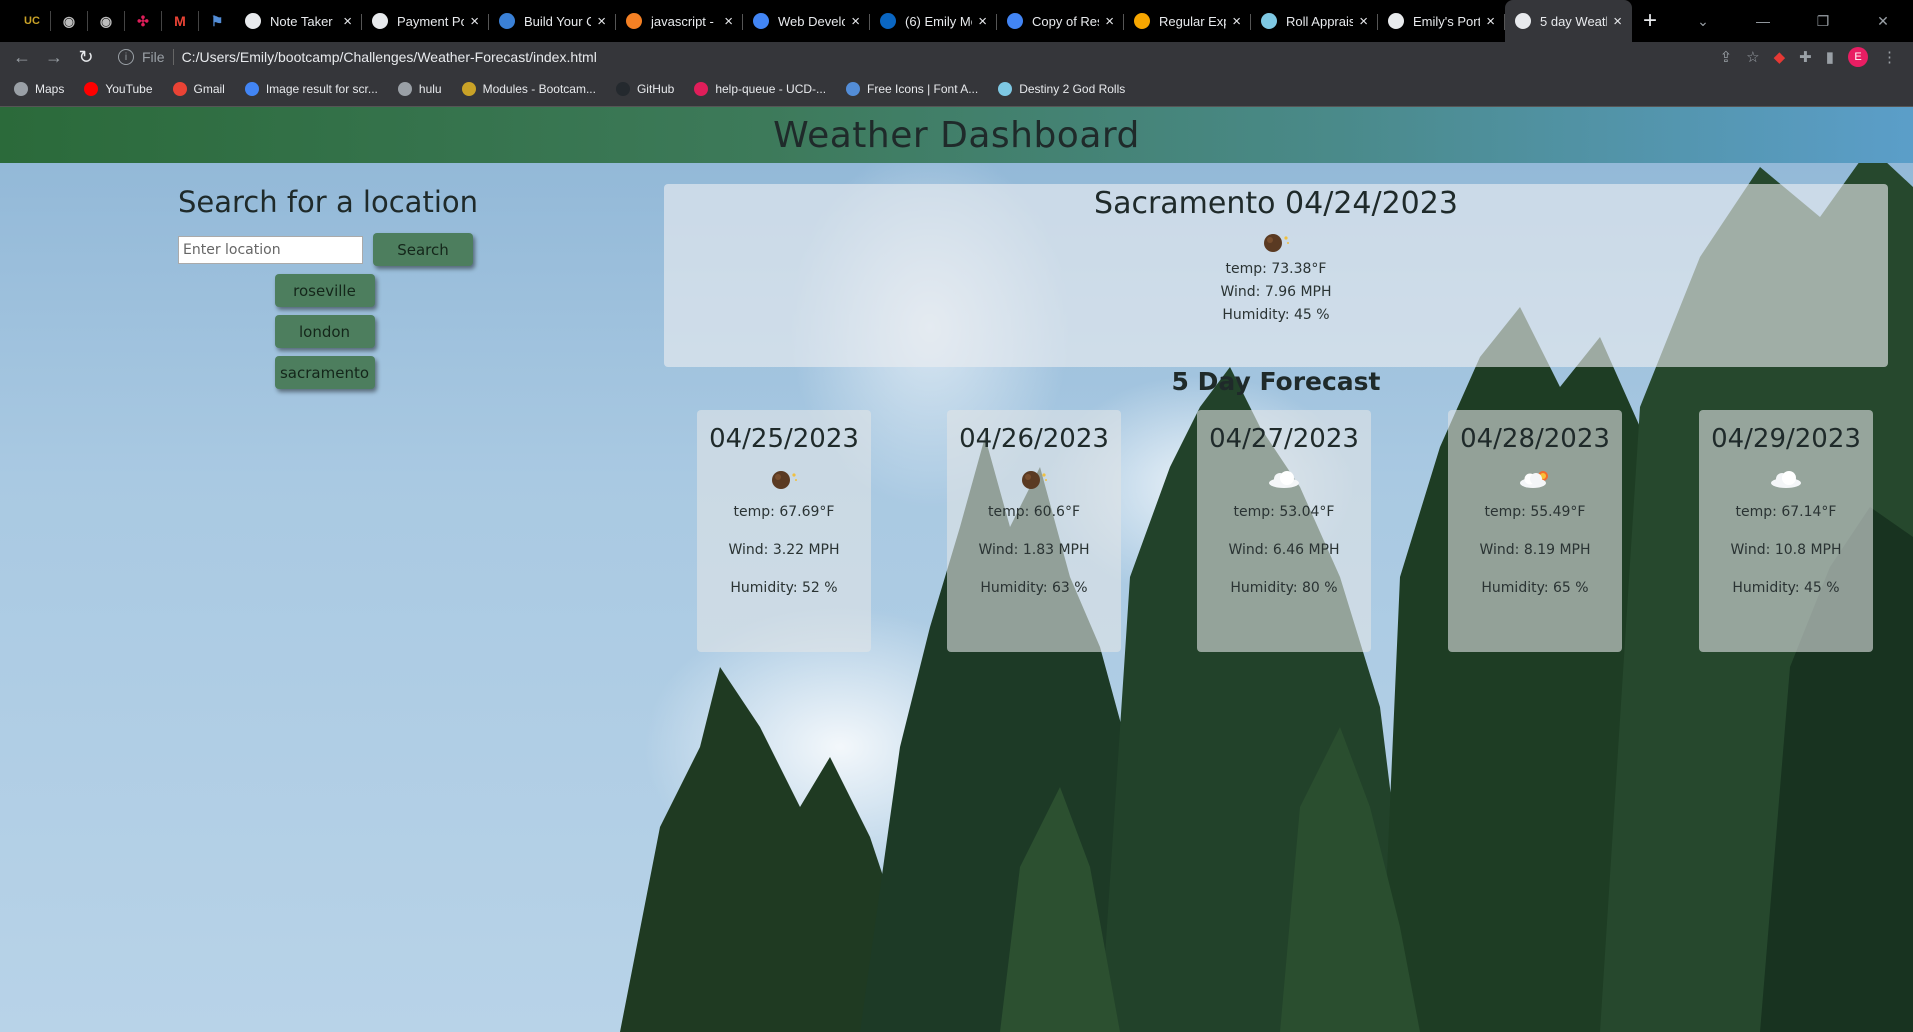 The height and width of the screenshot is (1032, 1913). What do you see at coordinates (419, 89) in the screenshot?
I see `bookmark-item: hulu` at bounding box center [419, 89].